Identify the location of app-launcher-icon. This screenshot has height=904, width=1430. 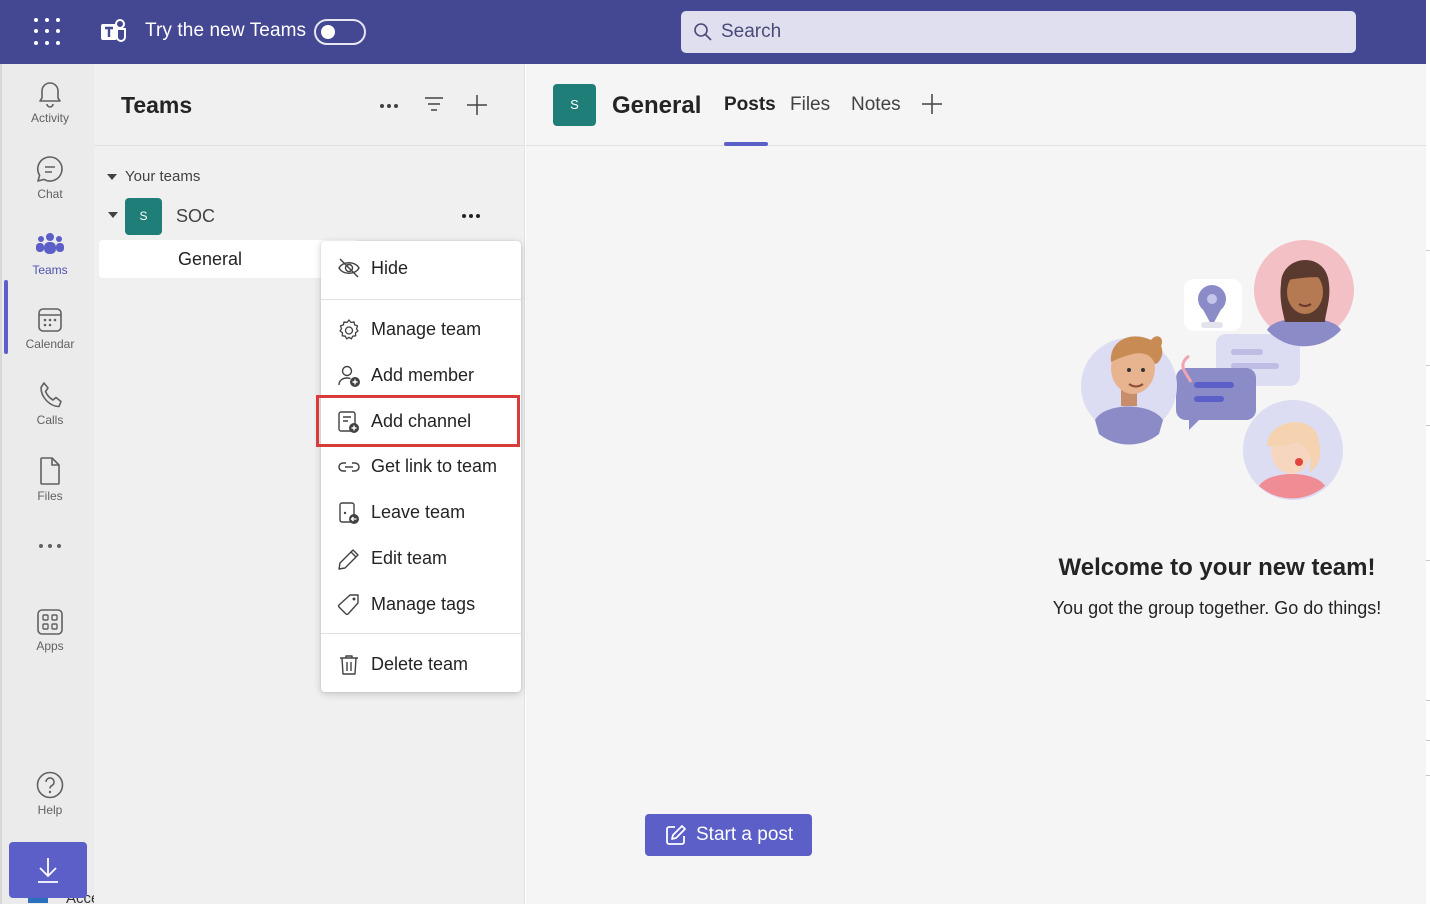
(48, 32).